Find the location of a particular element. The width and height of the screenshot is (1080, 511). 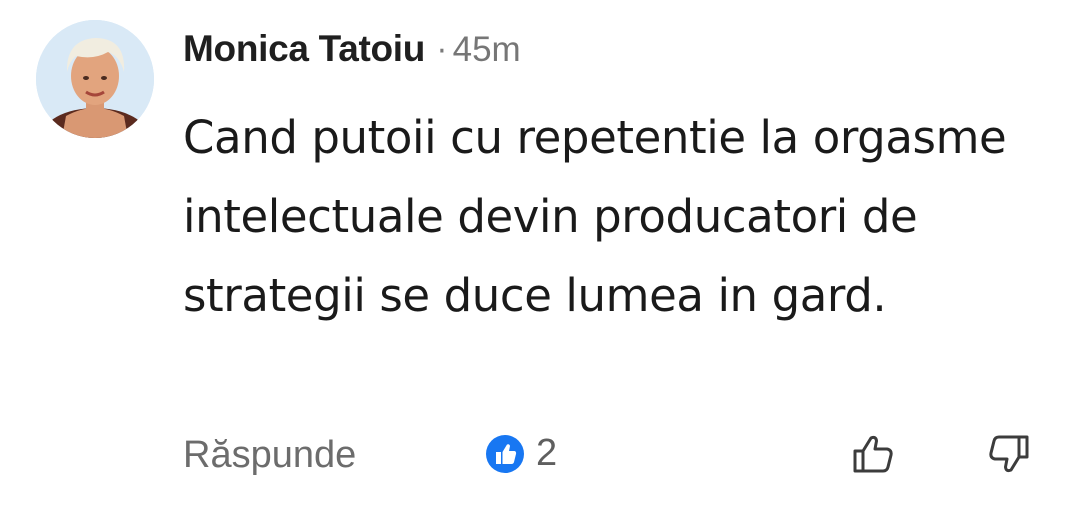

timestamp: 45m is located at coordinates (487, 50).